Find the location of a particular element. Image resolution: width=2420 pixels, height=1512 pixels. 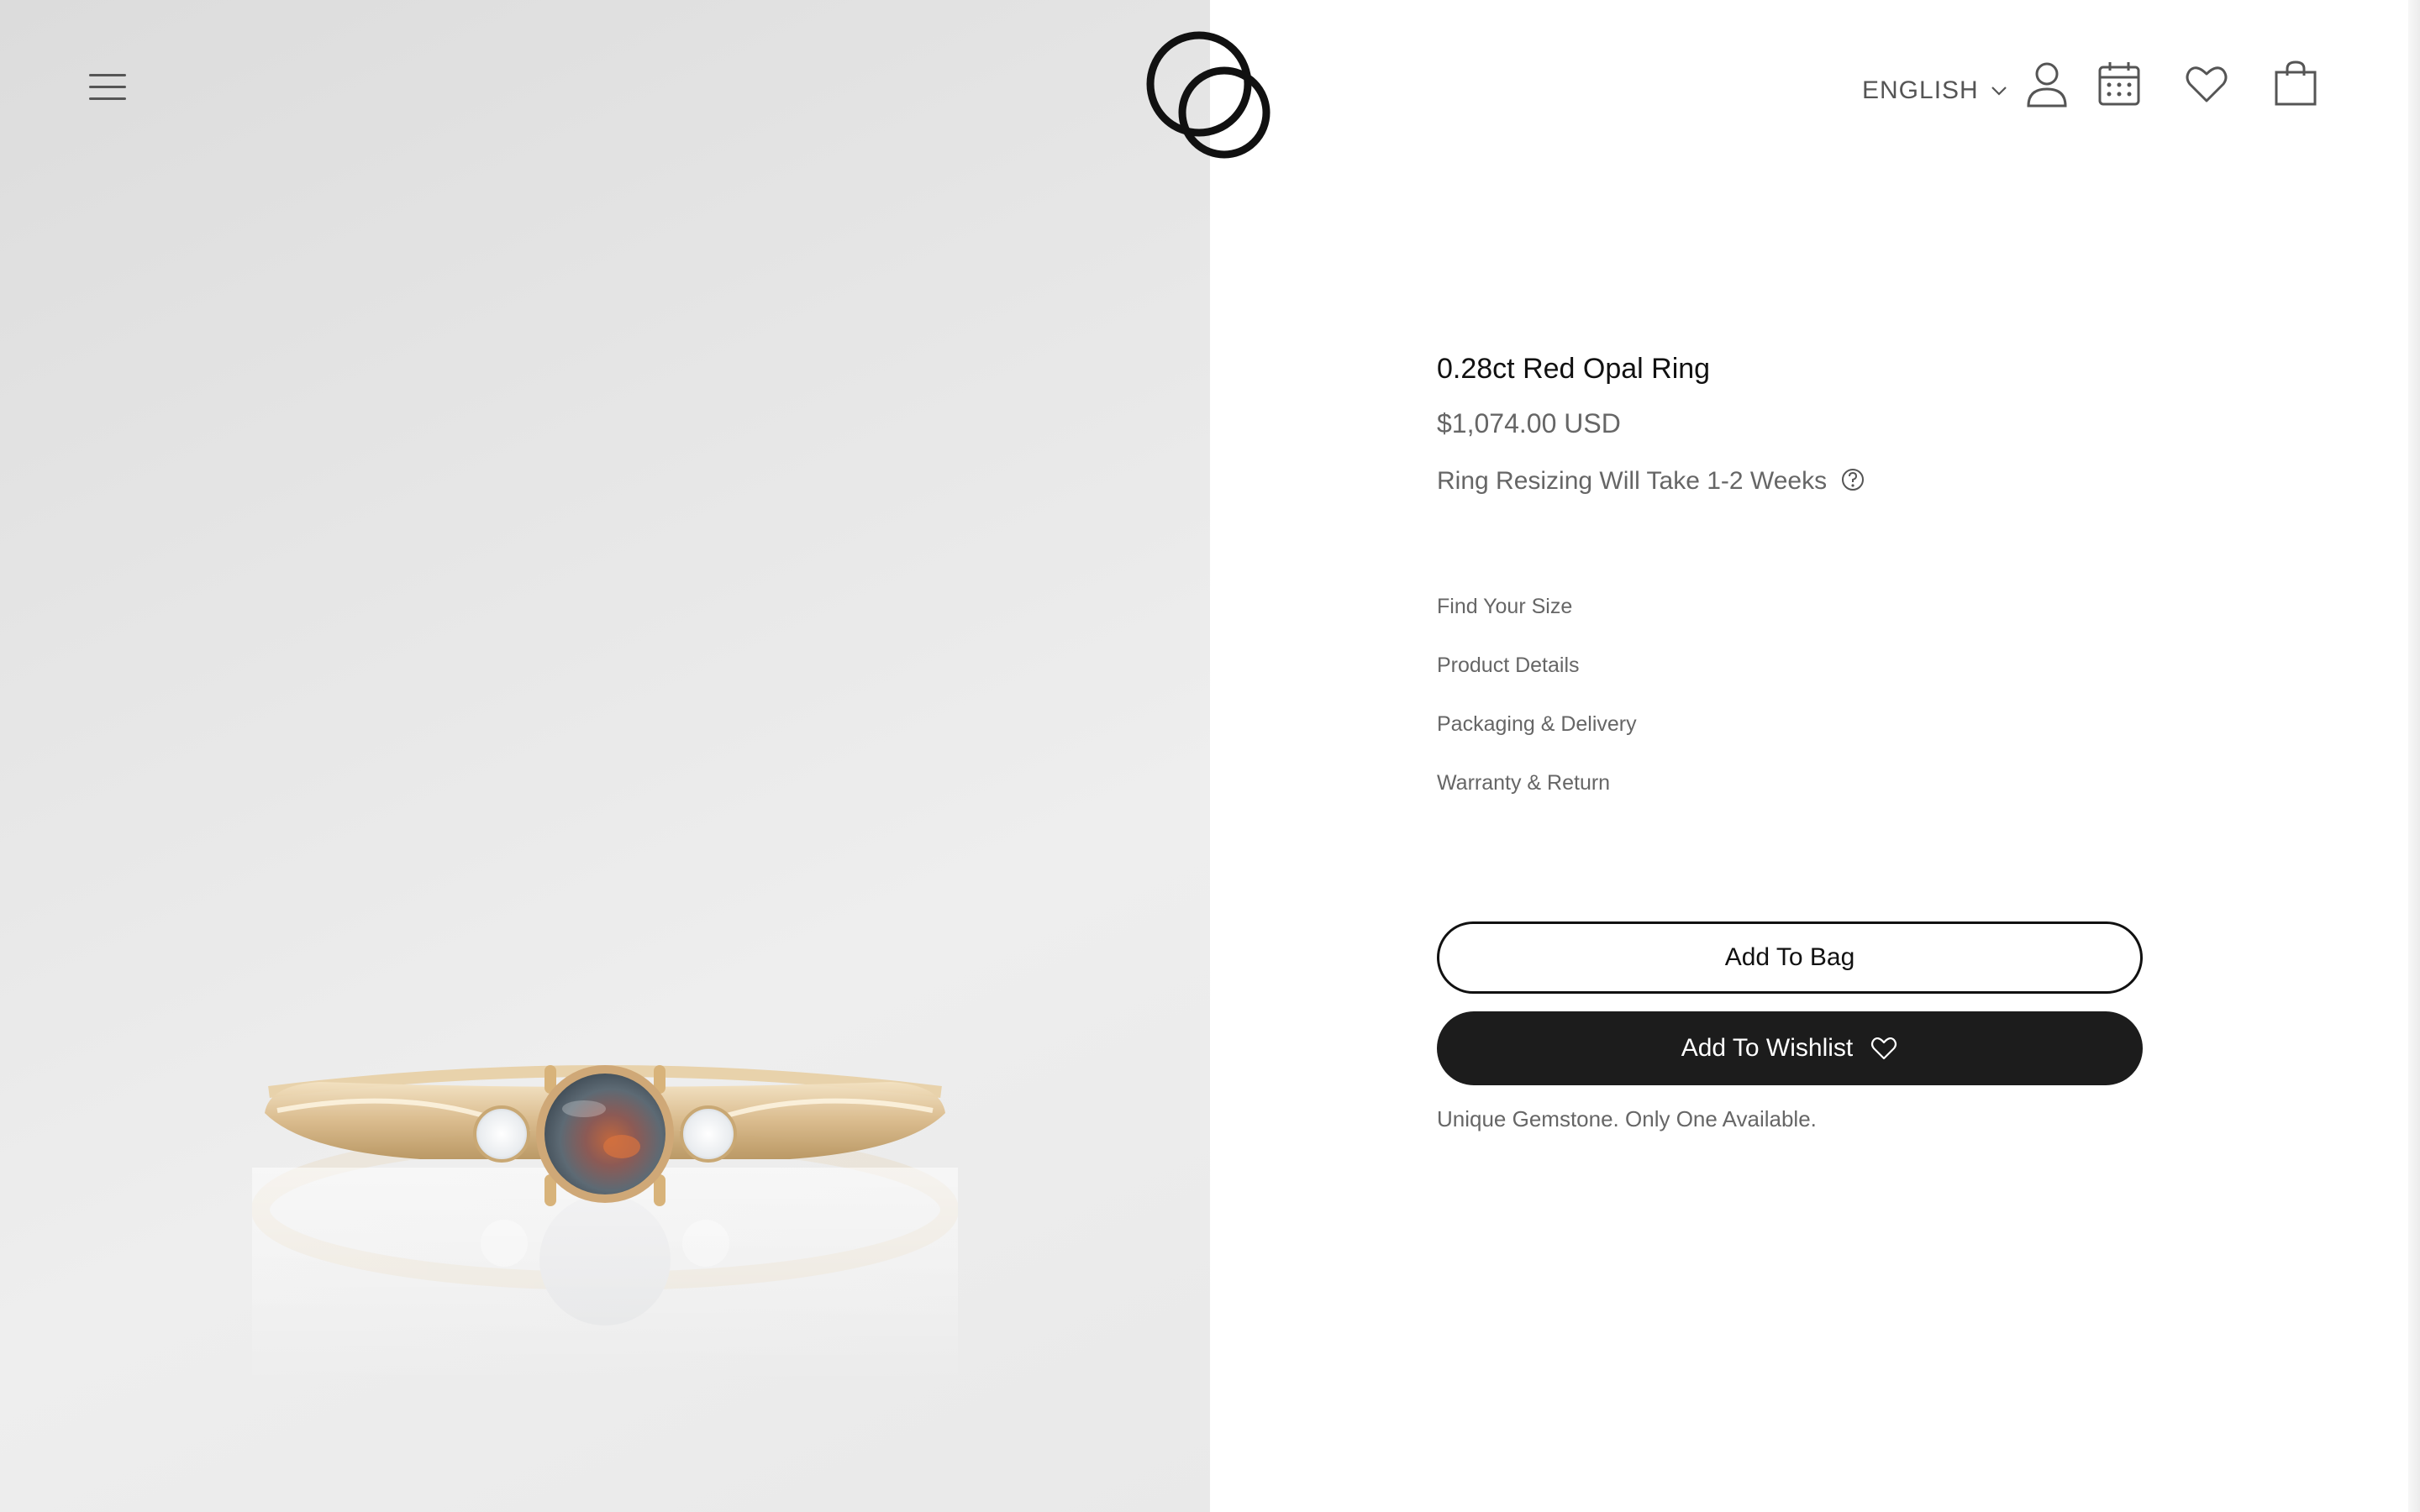

brand-logo is located at coordinates (1210, 93).